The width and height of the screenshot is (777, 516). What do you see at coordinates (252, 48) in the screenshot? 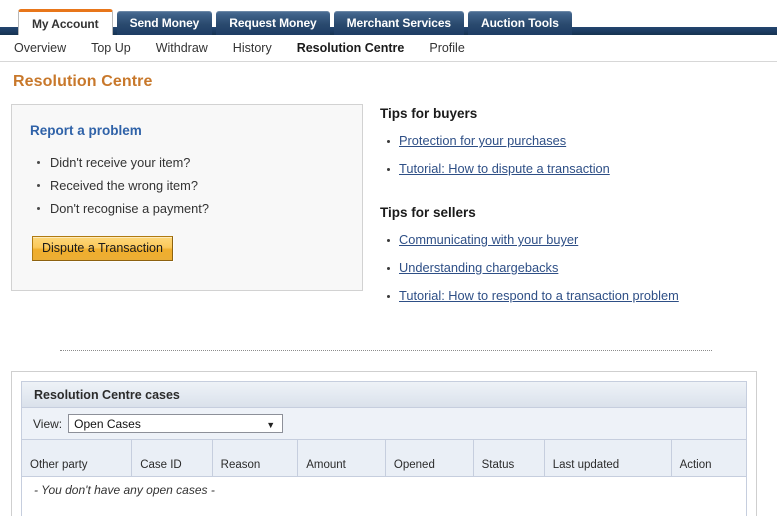
I see `subnav-item-history: History` at bounding box center [252, 48].